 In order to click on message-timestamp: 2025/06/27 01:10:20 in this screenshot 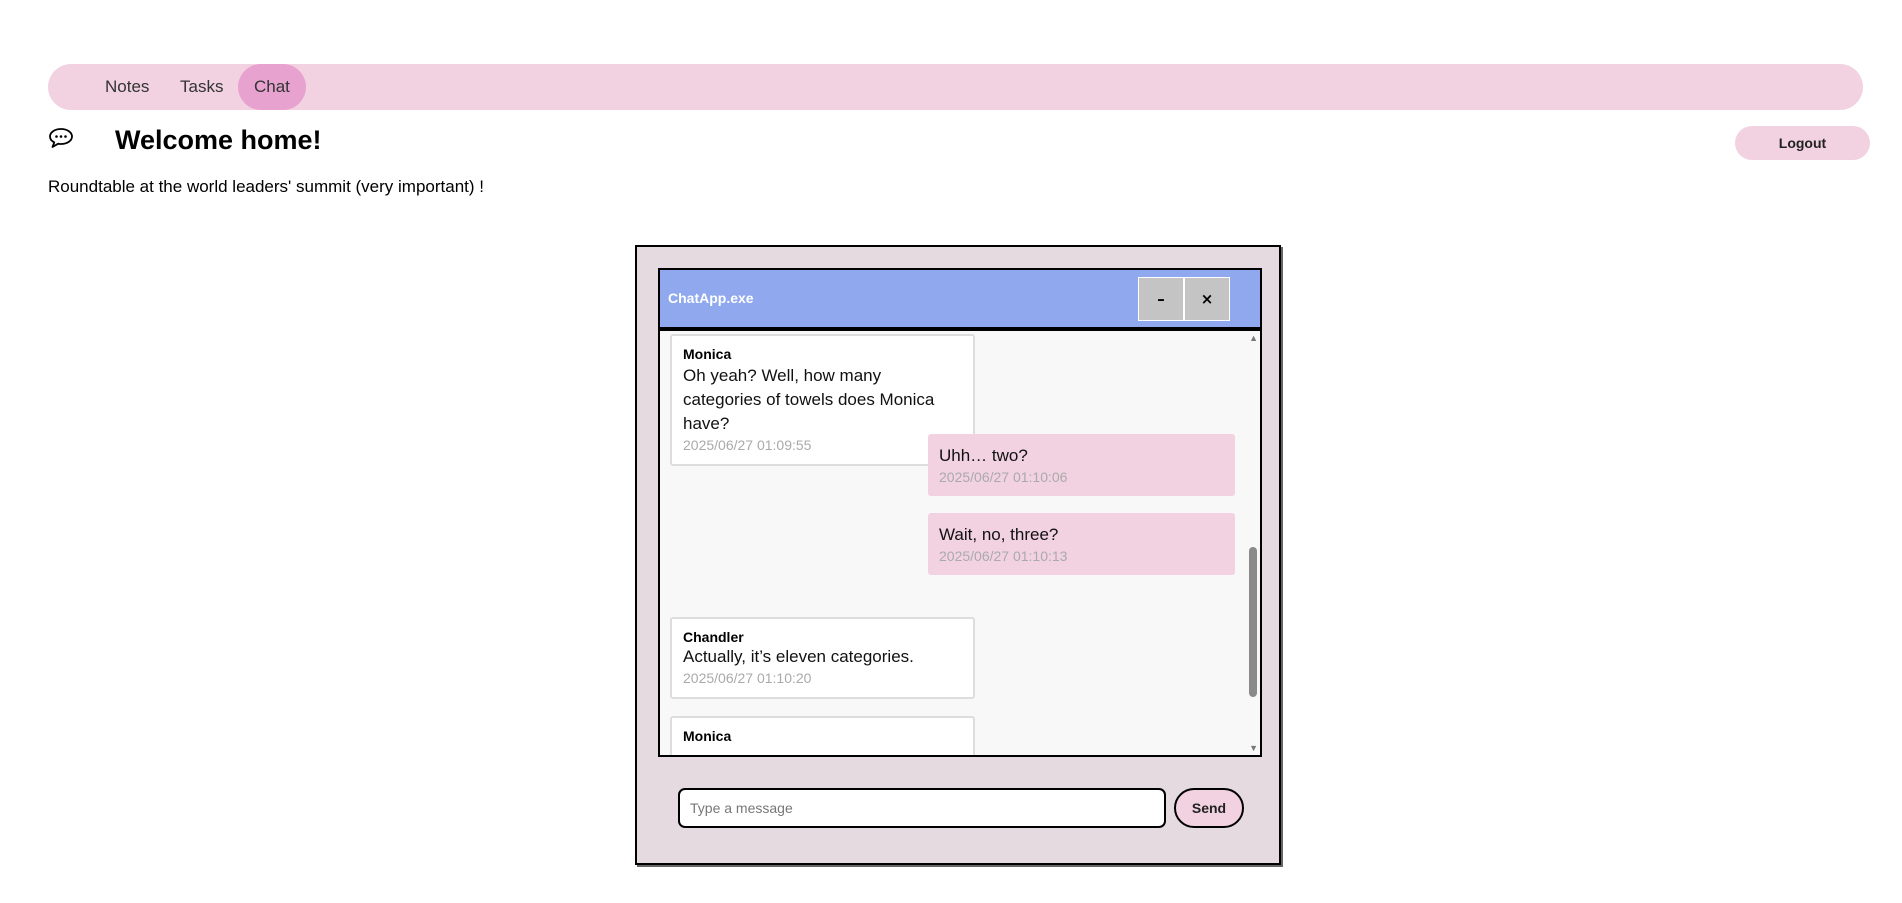, I will do `click(747, 678)`.